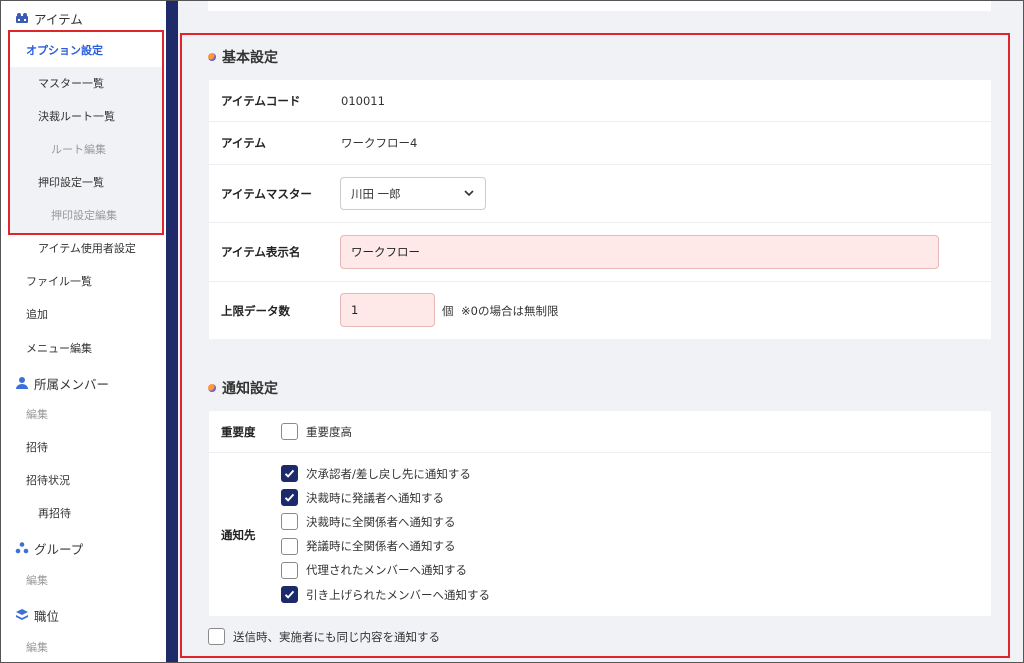  I want to click on sidebar-item-group-edit: 編集, so click(83, 580).